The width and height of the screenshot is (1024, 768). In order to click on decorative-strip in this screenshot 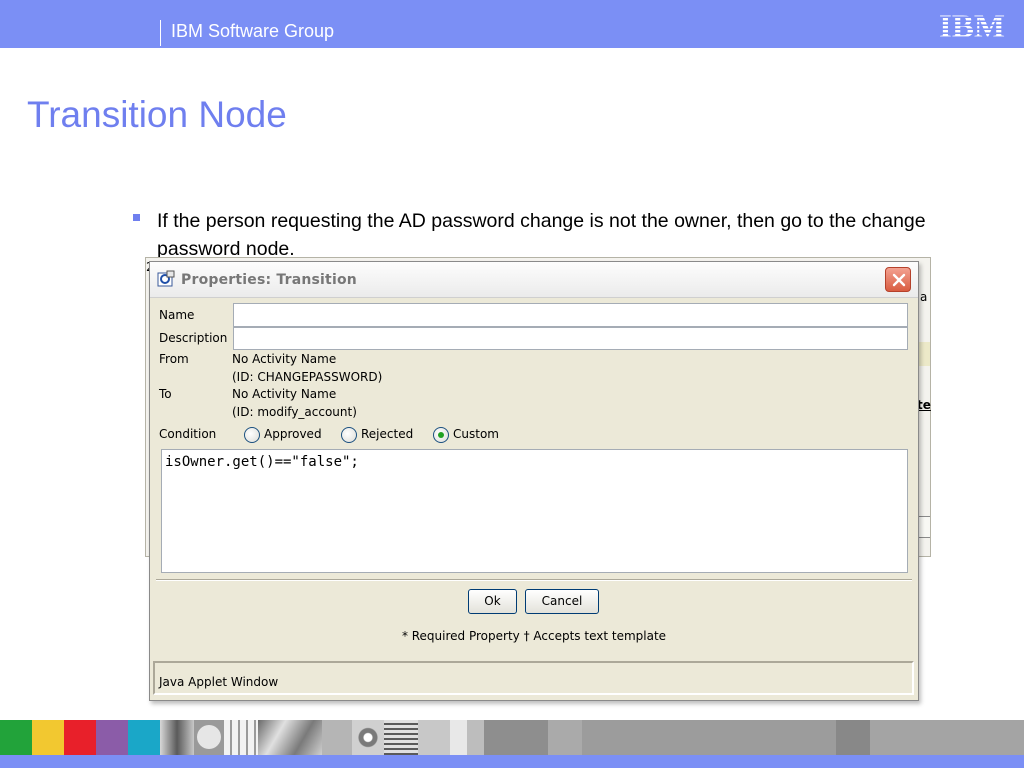, I will do `click(512, 737)`.